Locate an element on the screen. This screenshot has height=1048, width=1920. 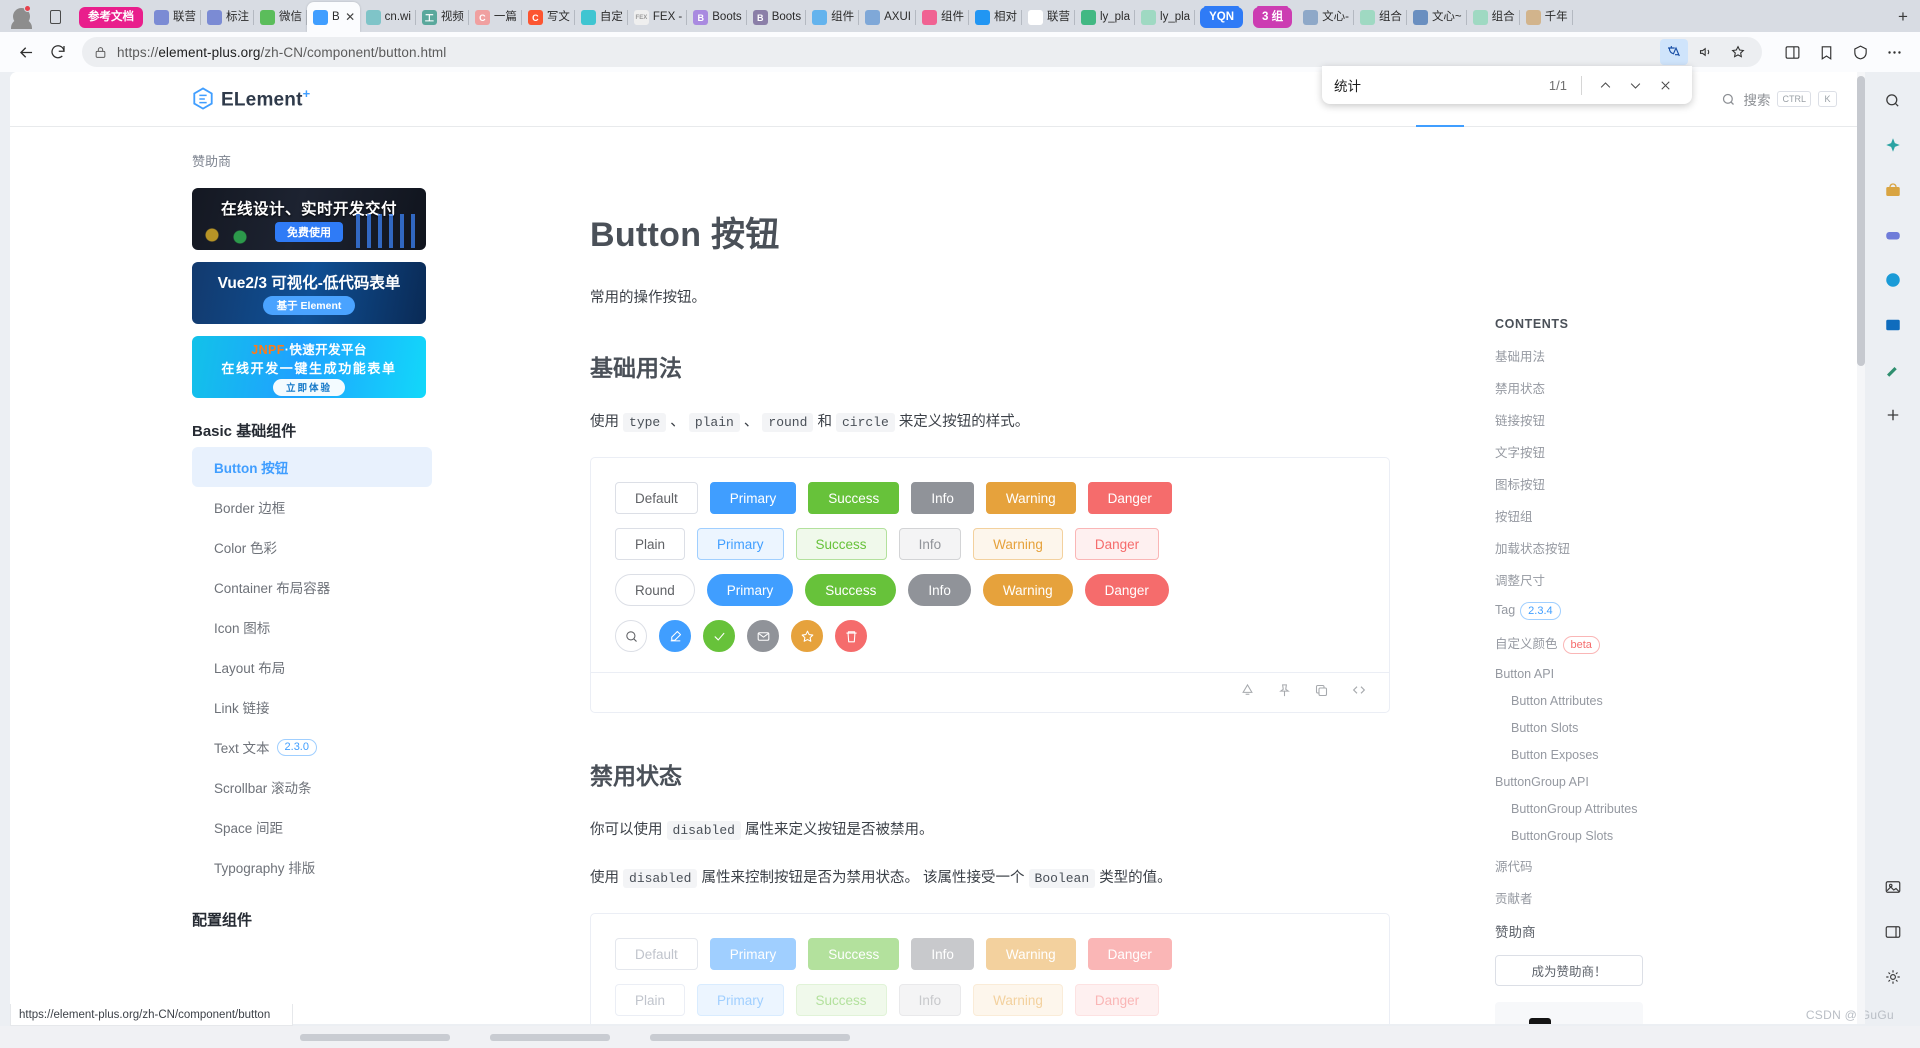
toc-link: ButtonGroup Slots is located at coordinates (1680, 836).